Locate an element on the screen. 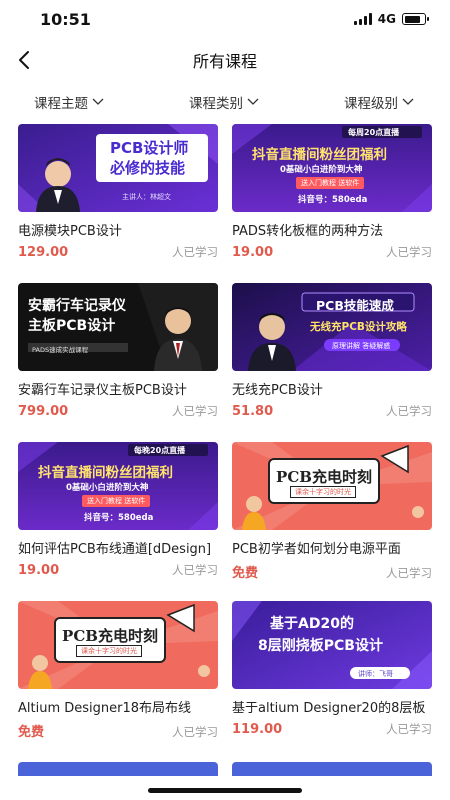  thumb-presenter: 主讲人：林超文 is located at coordinates (146, 197).